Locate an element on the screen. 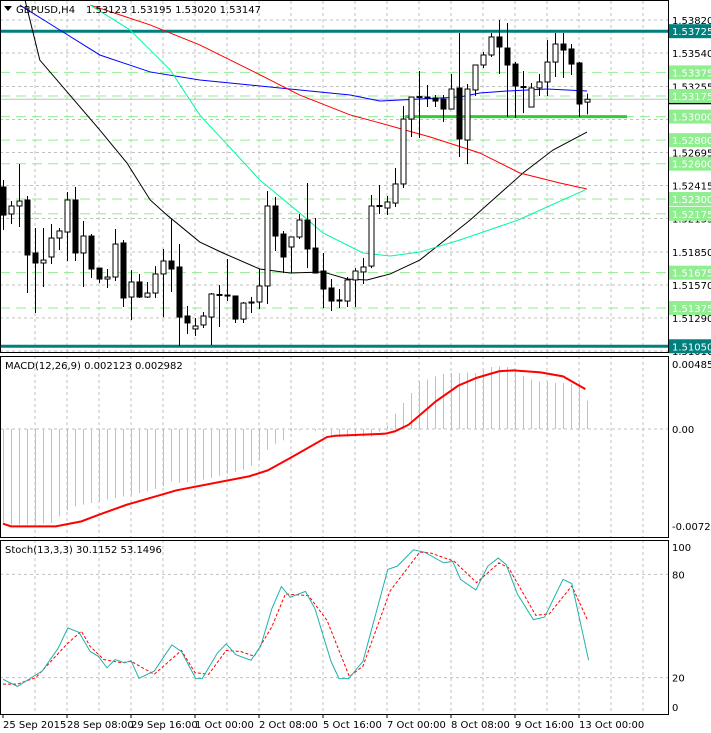  triangle-down-icon is located at coordinates (8, 8).